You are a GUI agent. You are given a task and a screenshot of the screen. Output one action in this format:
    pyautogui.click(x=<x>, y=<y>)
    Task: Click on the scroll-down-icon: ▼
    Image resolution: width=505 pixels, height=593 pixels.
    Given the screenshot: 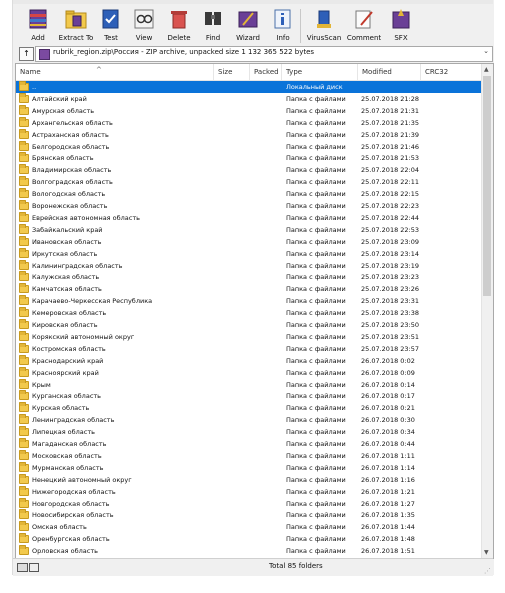 What is the action you would take?
    pyautogui.click(x=486, y=552)
    